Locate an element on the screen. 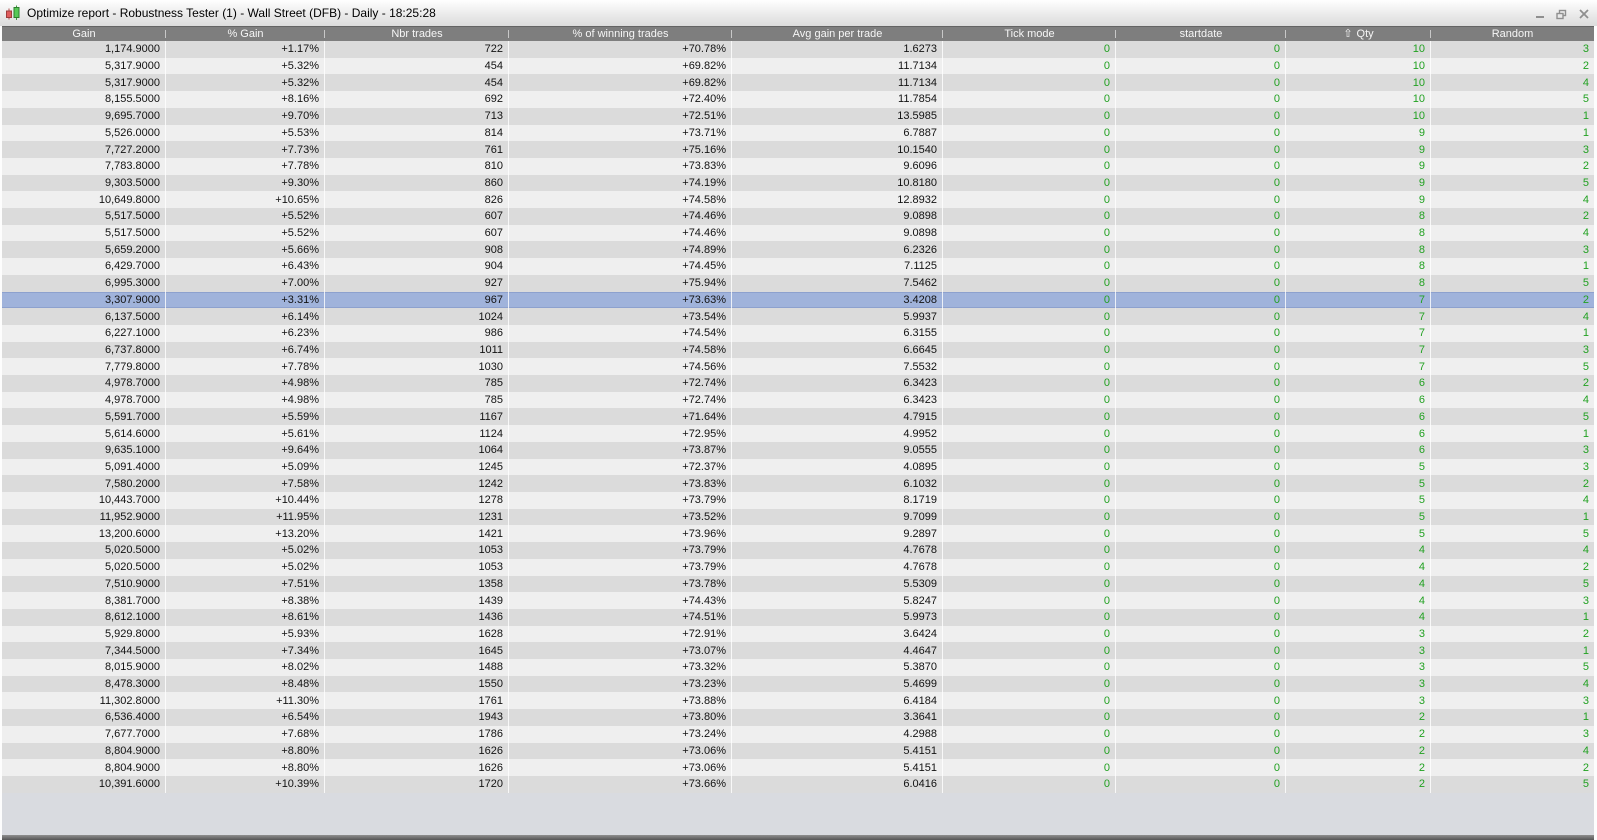 This screenshot has width=1597, height=840. cell-avg-gain: 12.8932 is located at coordinates (837, 200).